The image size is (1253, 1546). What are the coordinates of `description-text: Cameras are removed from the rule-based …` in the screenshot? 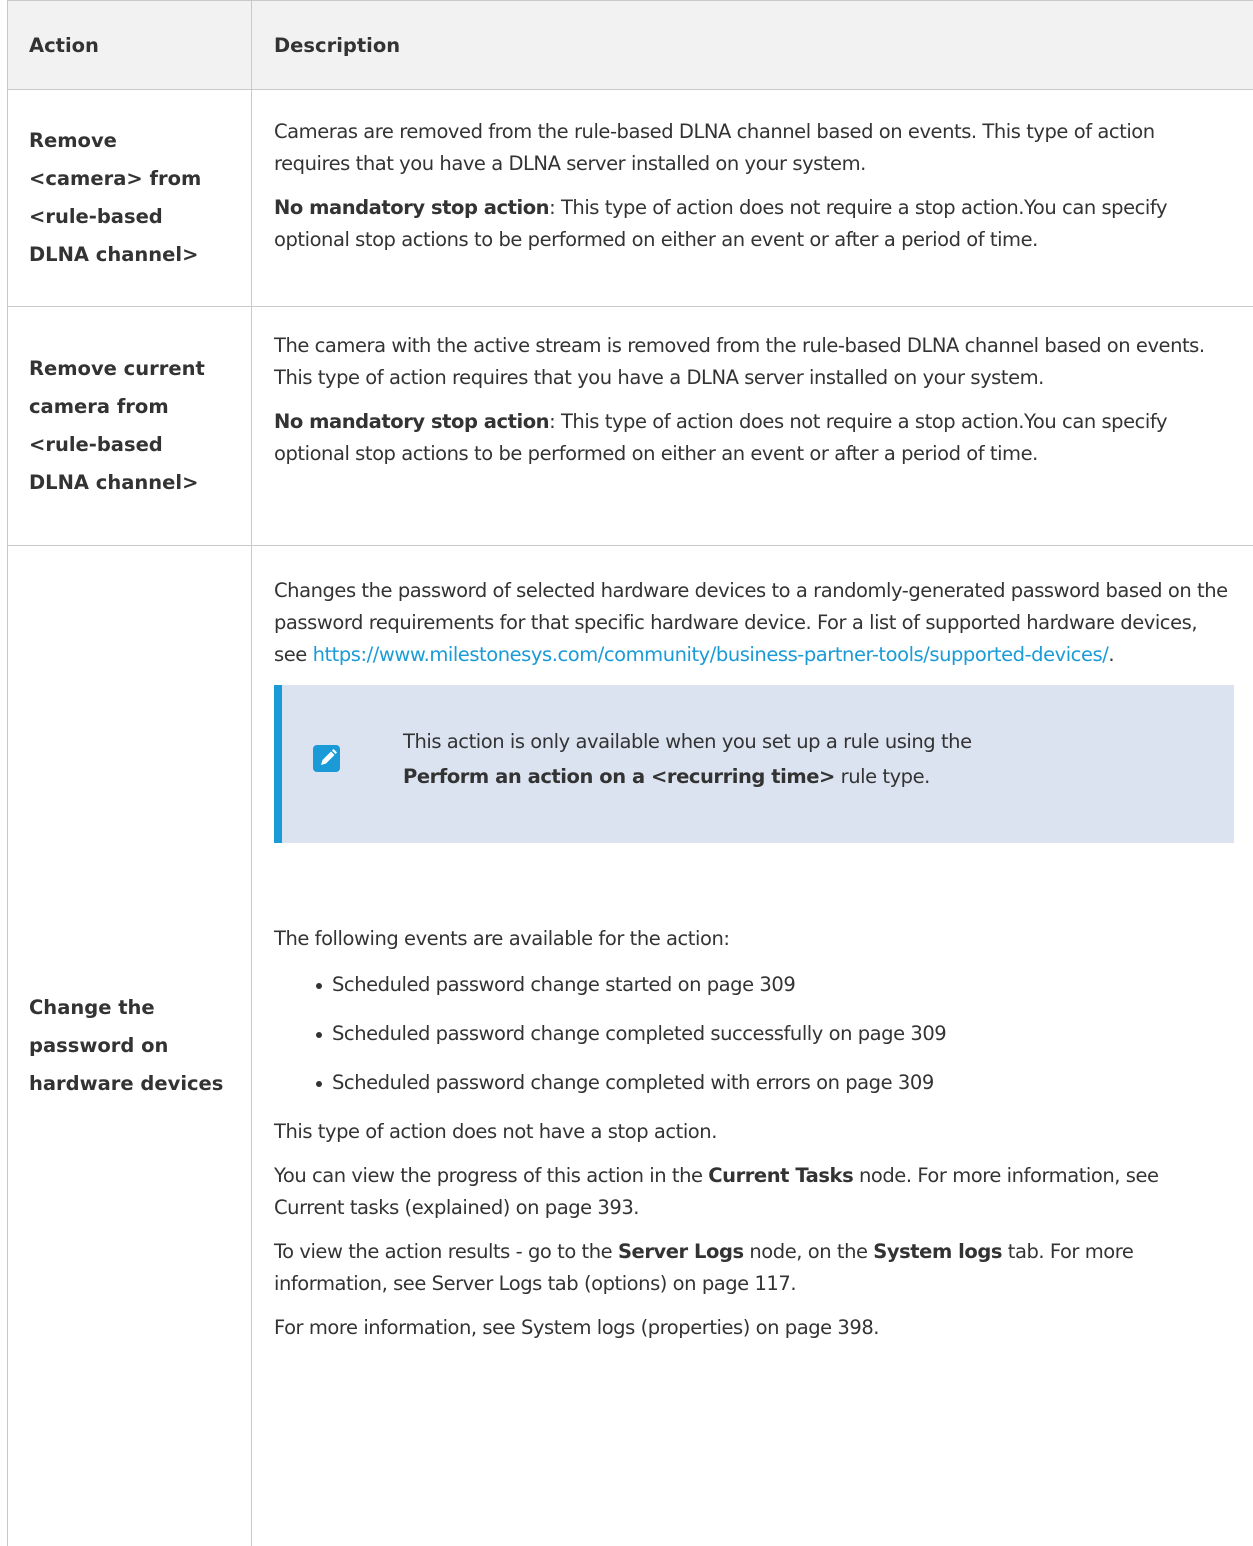 It's located at (714, 147).